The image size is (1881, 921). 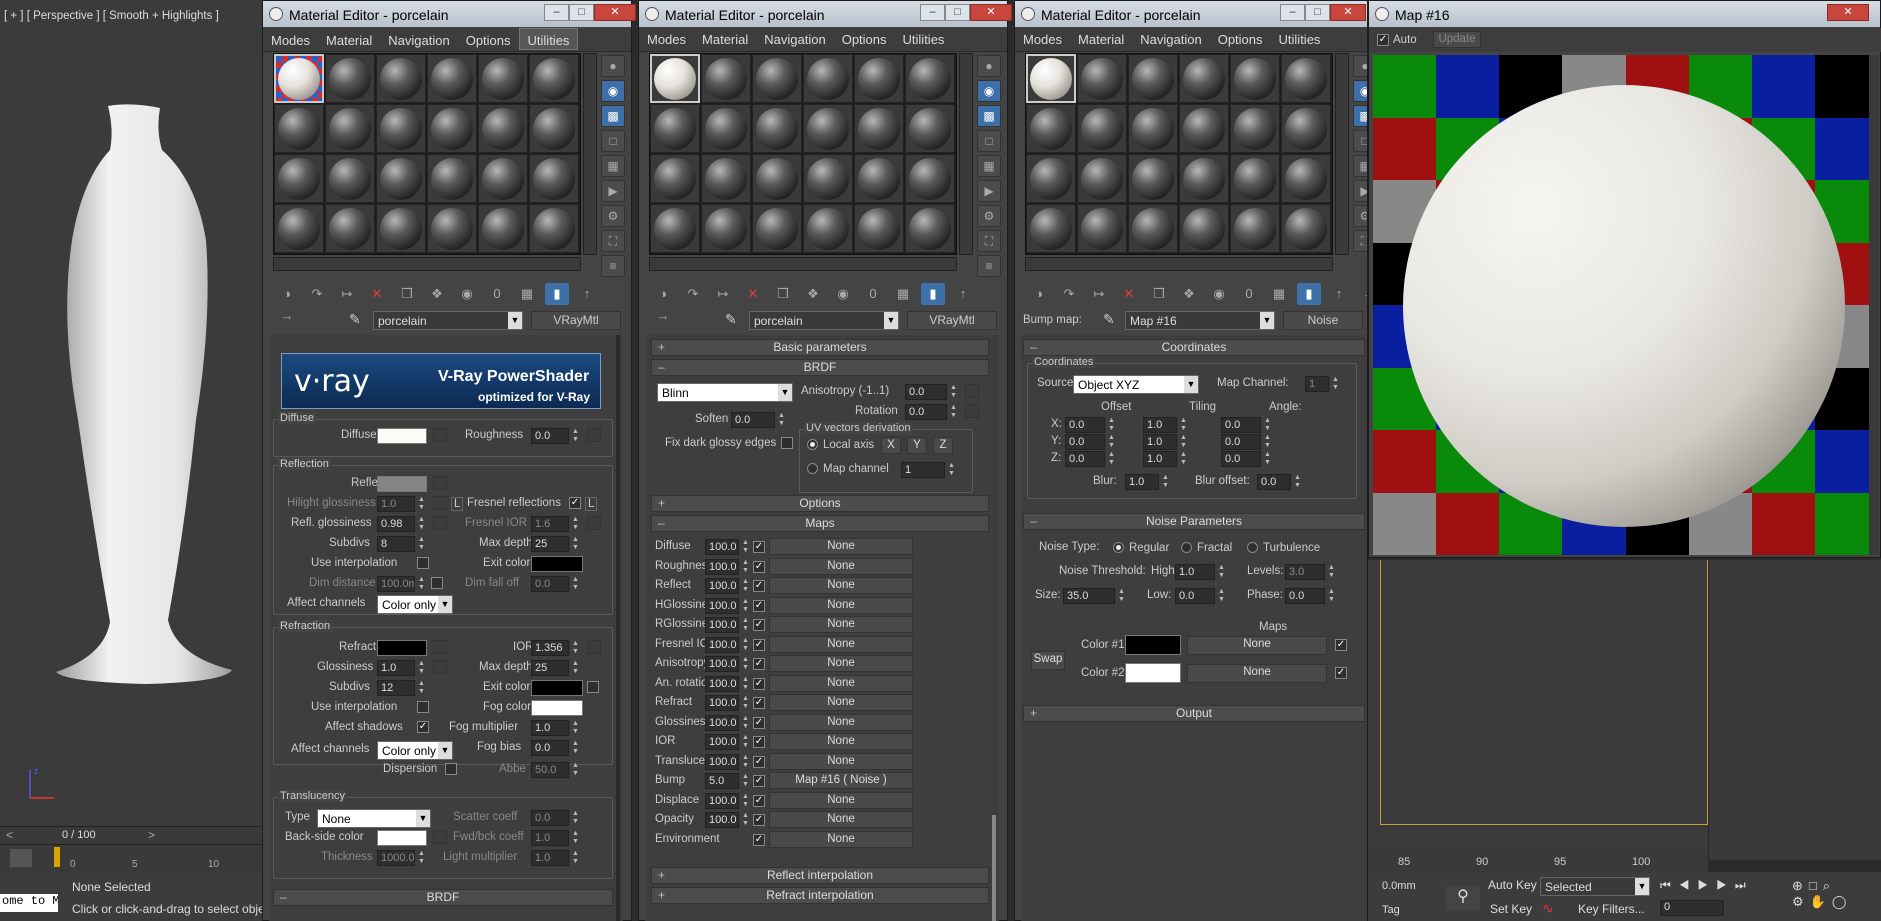 I want to click on maxscript-listener: ome to M, so click(x=29, y=903).